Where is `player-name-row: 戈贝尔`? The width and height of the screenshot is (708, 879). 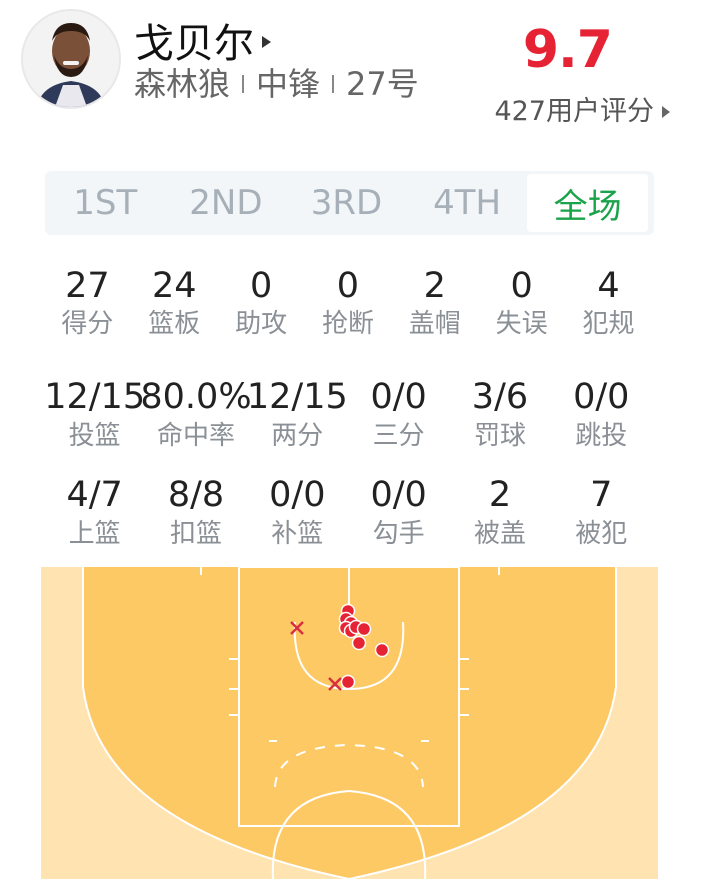 player-name-row: 戈贝尔 is located at coordinates (202, 44).